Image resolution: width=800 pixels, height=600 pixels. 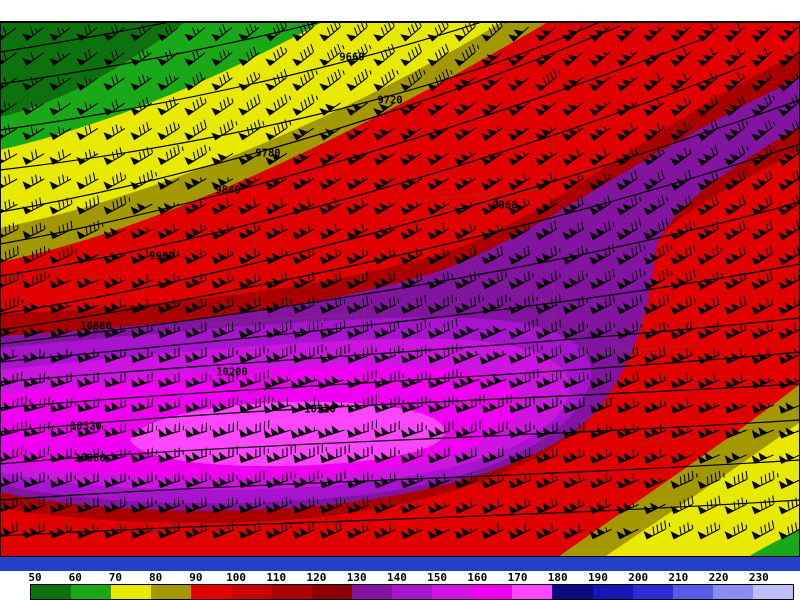 I want to click on legend-value: 50, so click(x=35, y=577).